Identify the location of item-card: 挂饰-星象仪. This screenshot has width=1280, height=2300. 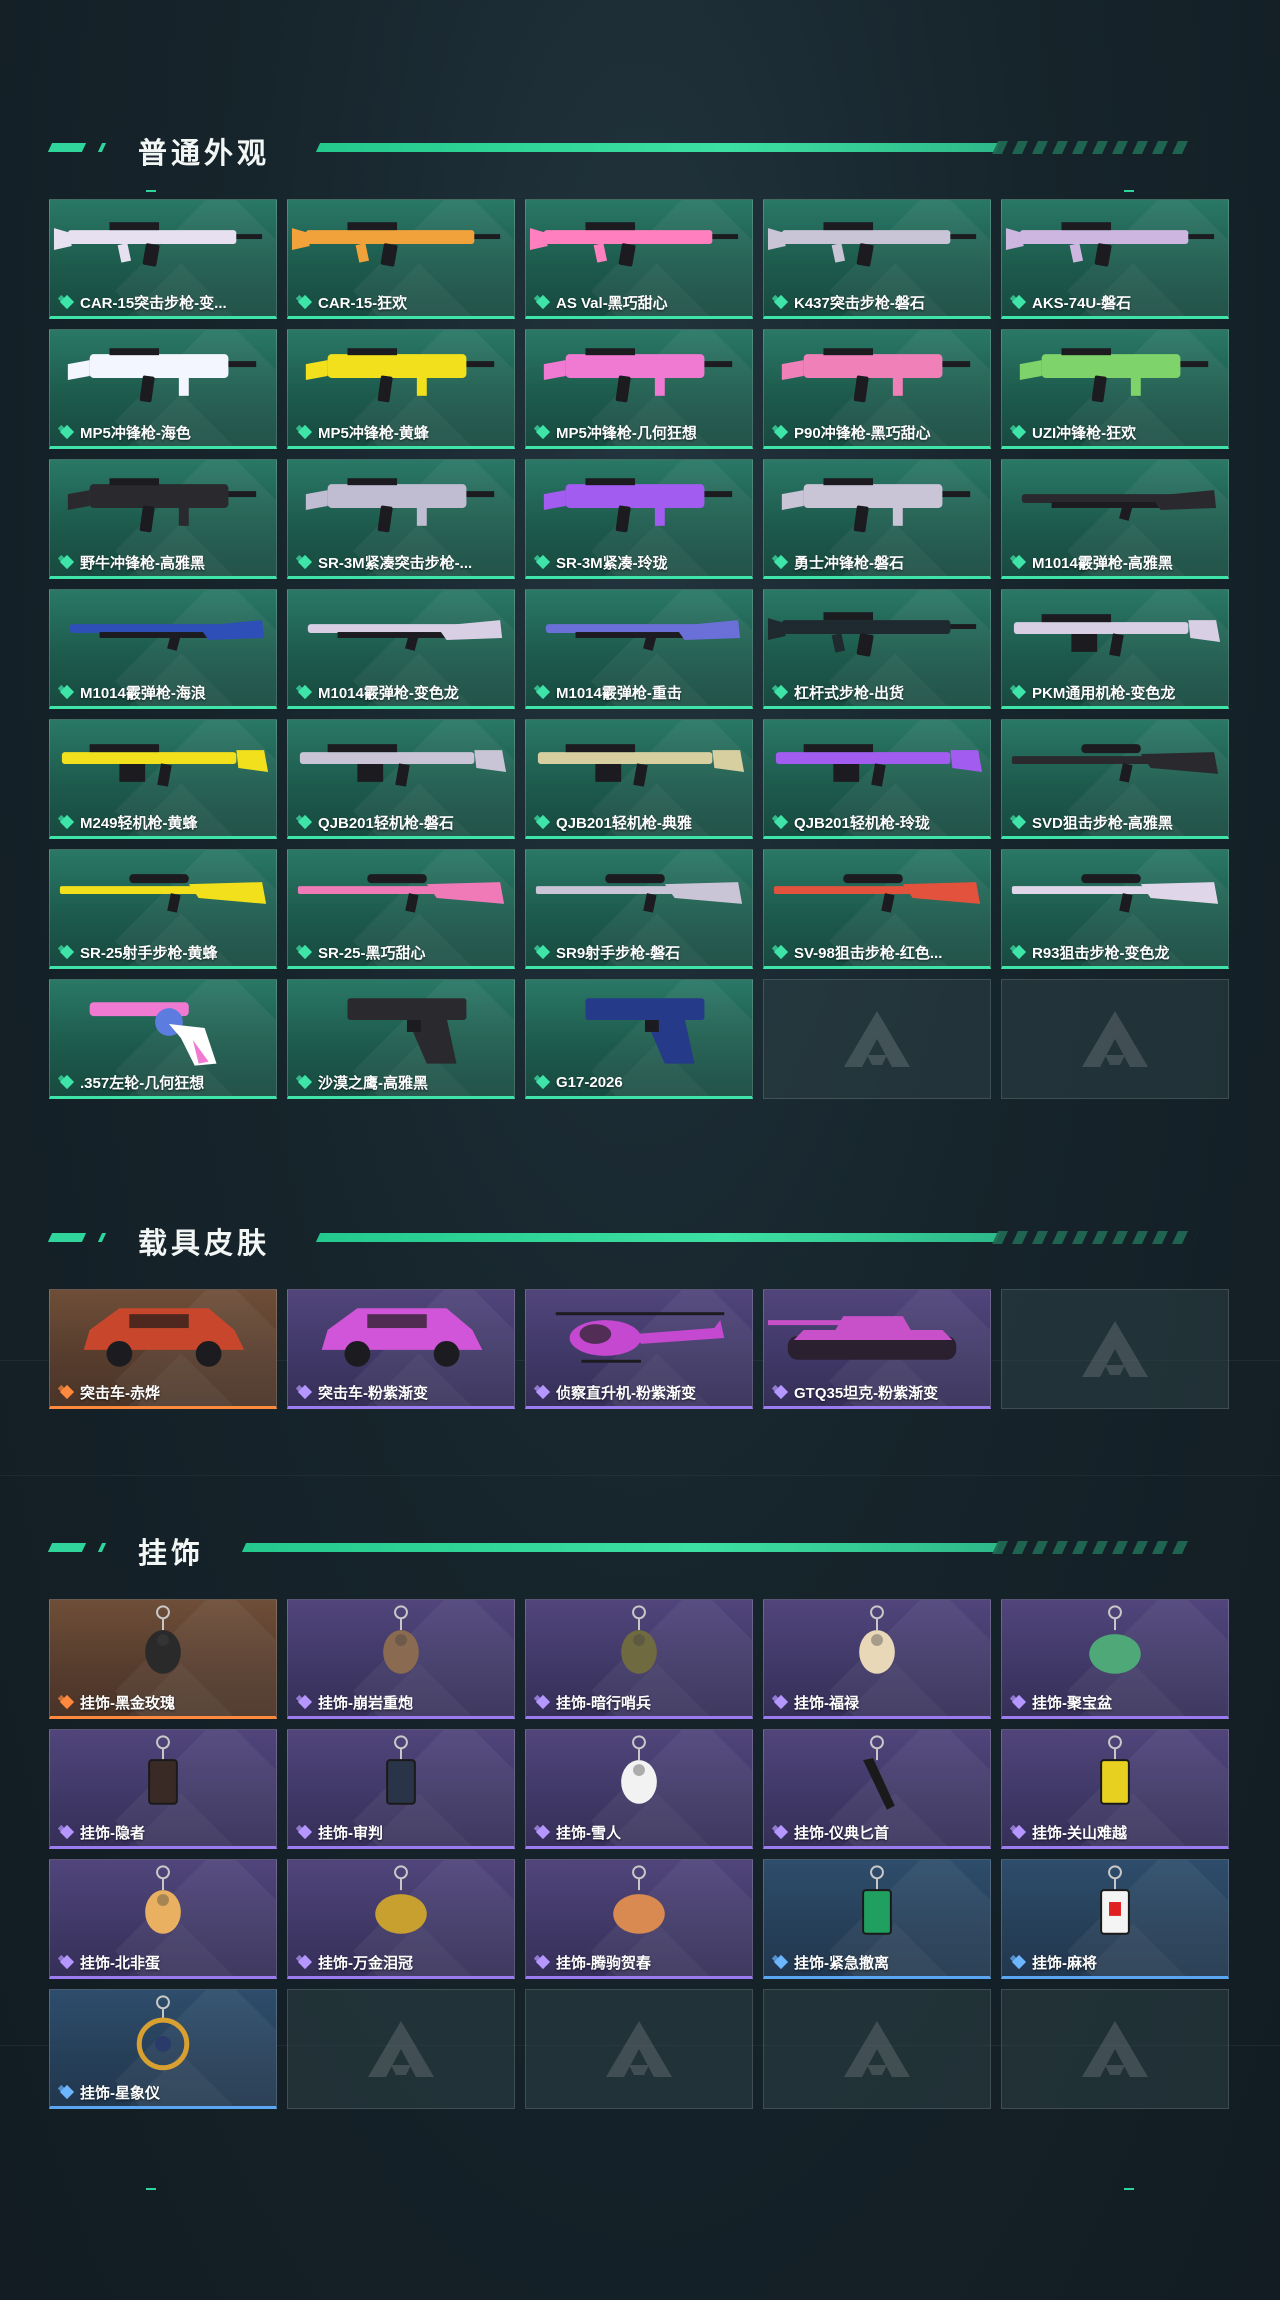
(163, 2049).